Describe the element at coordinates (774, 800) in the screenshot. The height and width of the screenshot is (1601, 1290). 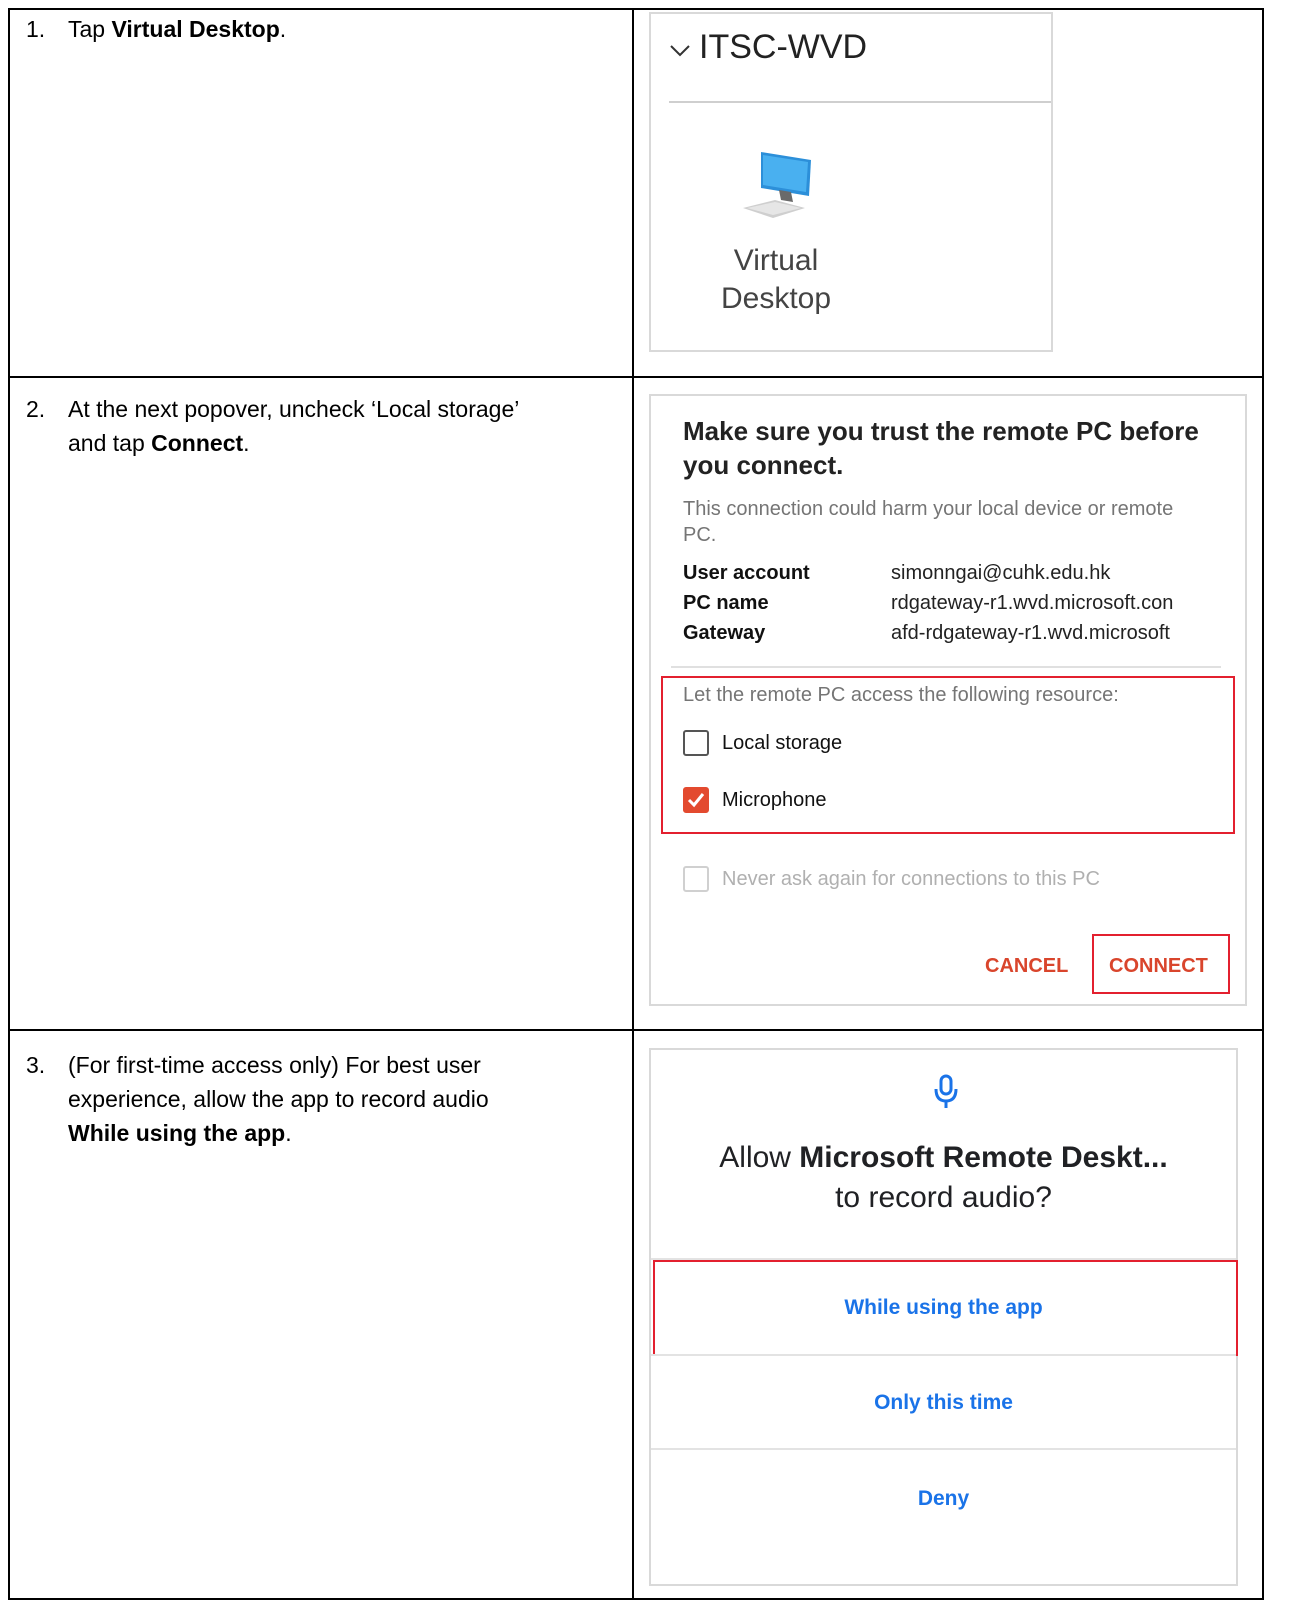
I see `microphone-label: Microphone` at that location.